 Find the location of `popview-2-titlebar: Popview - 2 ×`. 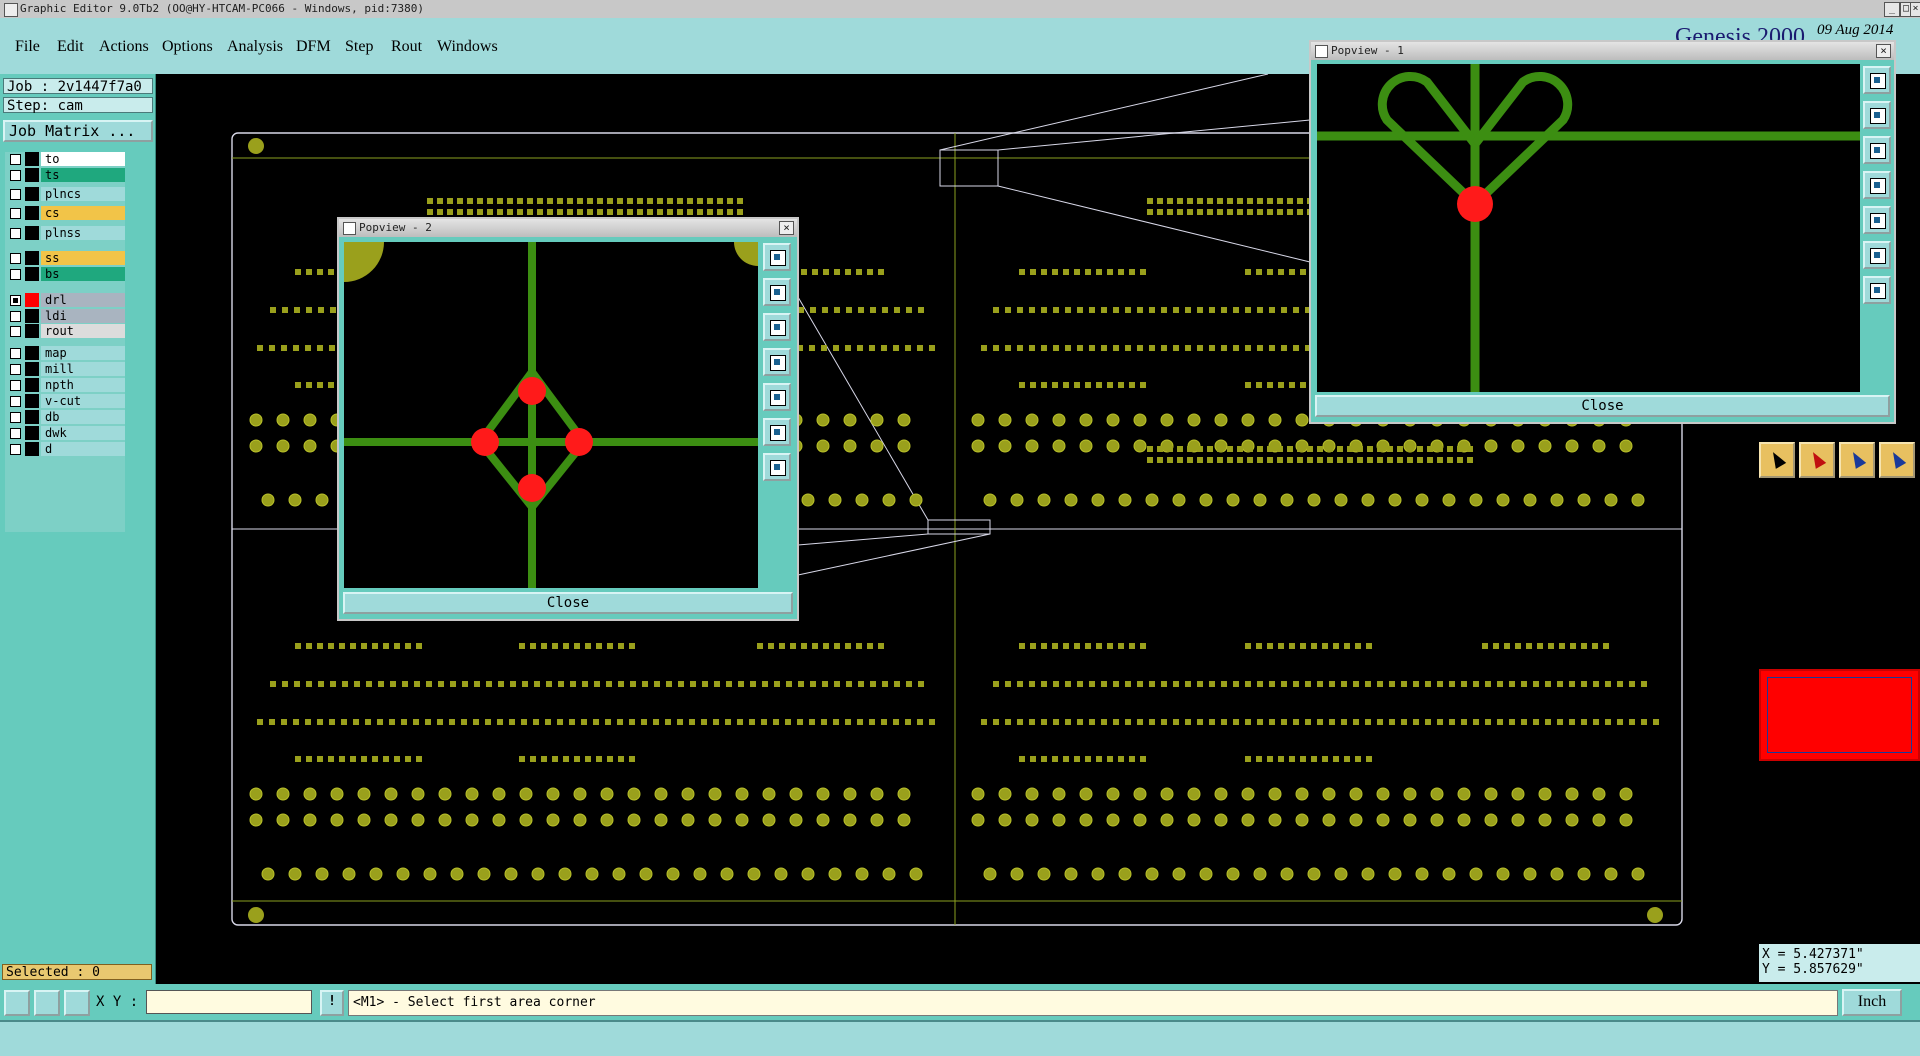

popview-2-titlebar: Popview - 2 × is located at coordinates (568, 228).